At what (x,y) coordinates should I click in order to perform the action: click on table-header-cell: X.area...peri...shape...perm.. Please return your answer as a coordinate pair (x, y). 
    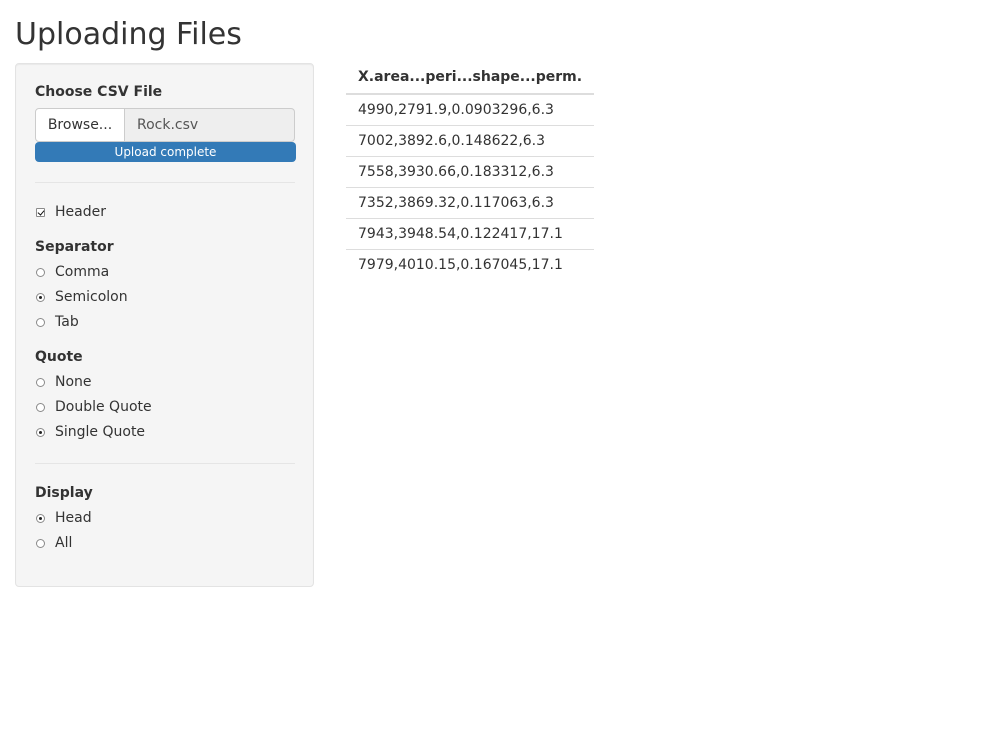
    Looking at the image, I should click on (470, 78).